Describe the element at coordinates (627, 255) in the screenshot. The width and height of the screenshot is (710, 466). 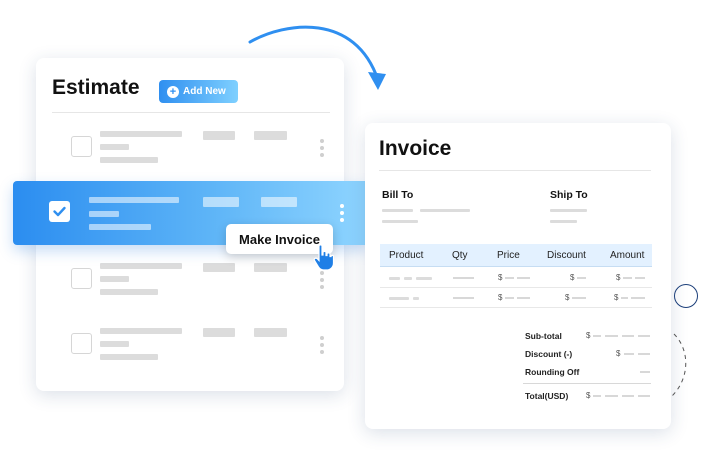
I see `column-header-amount: Amount` at that location.